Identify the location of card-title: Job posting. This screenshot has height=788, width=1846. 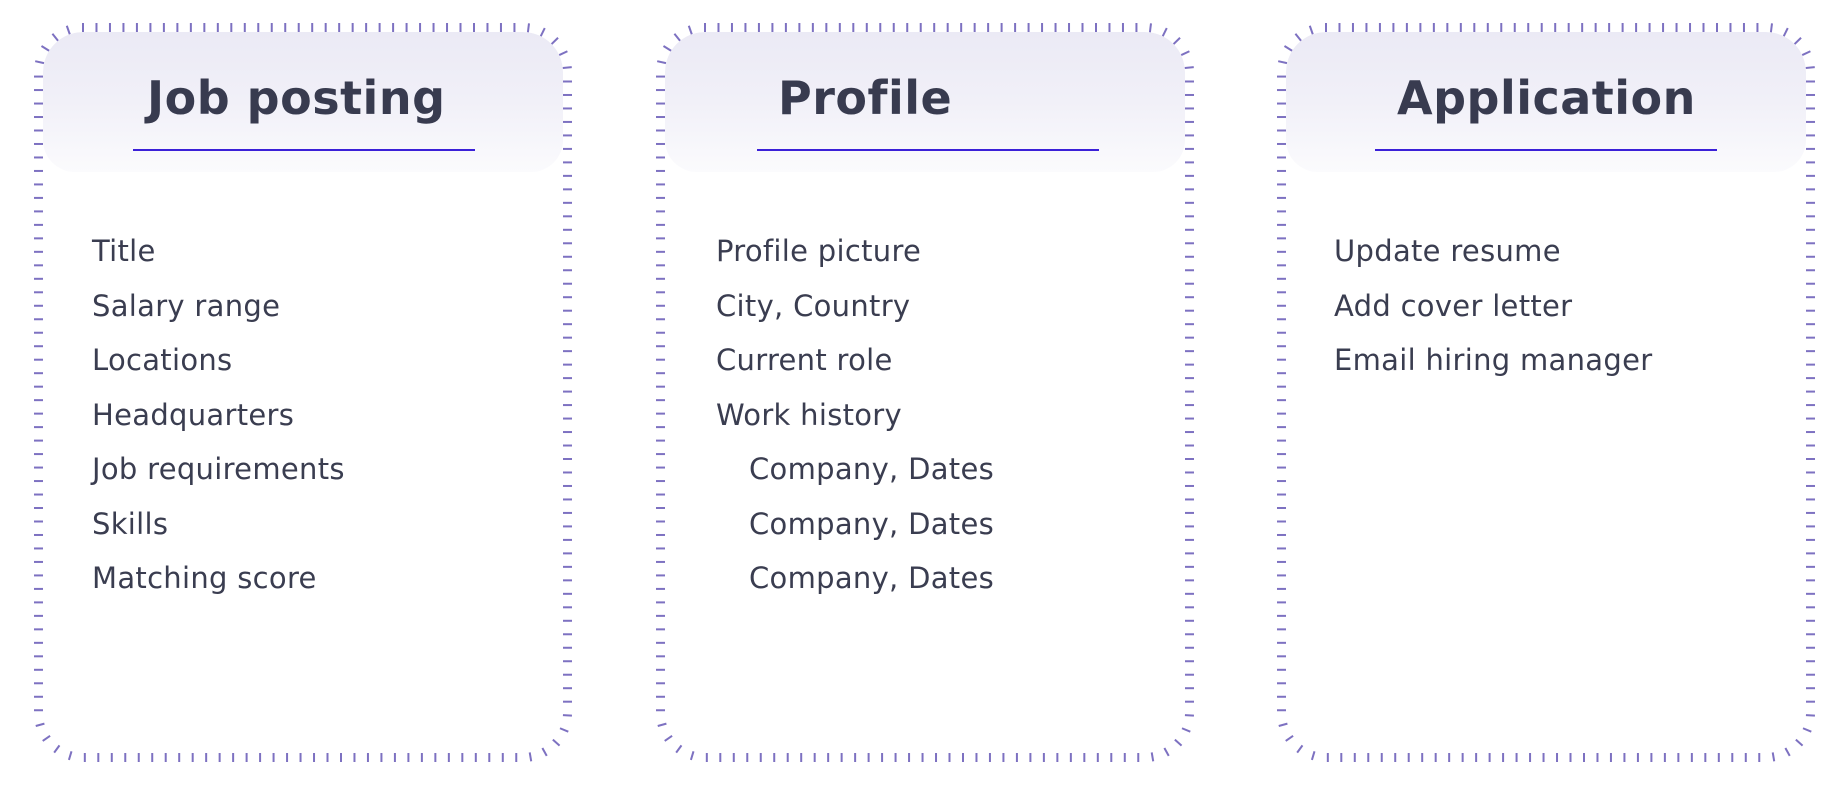
(296, 98).